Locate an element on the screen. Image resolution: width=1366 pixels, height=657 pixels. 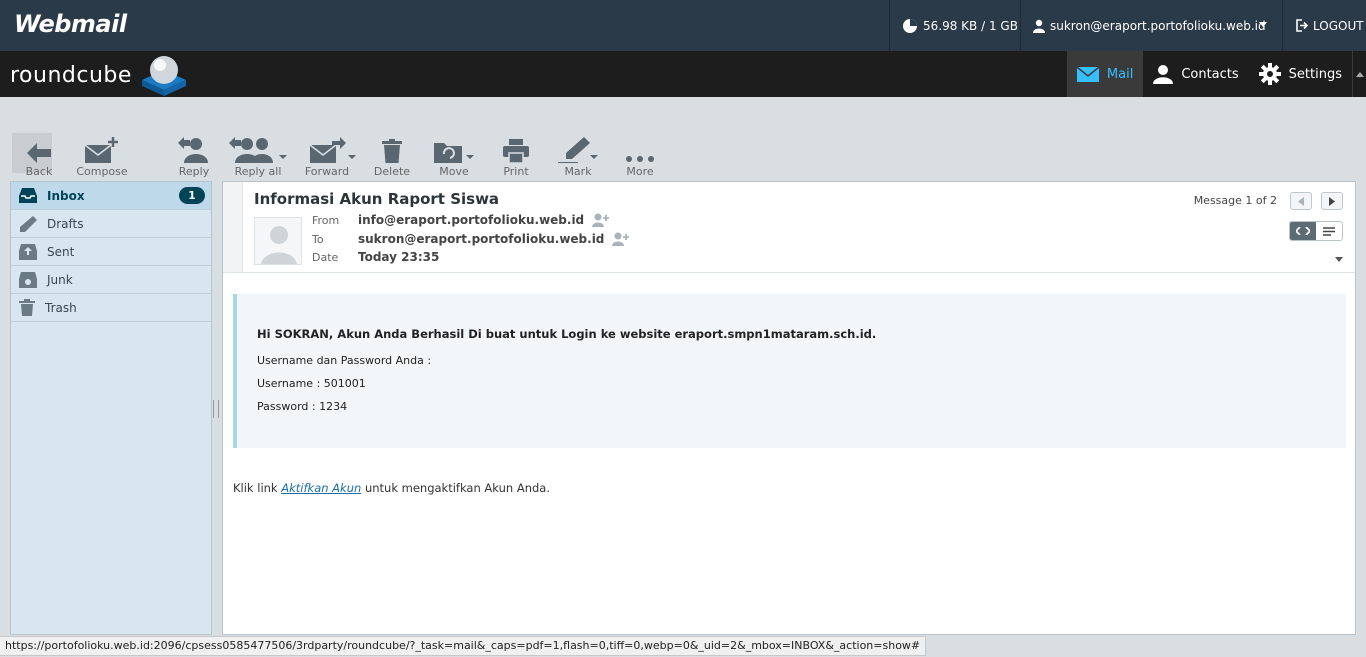
compose-icon is located at coordinates (101, 150).